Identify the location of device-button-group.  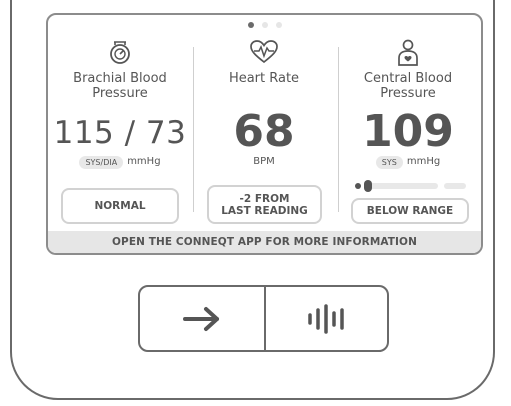
(263, 318).